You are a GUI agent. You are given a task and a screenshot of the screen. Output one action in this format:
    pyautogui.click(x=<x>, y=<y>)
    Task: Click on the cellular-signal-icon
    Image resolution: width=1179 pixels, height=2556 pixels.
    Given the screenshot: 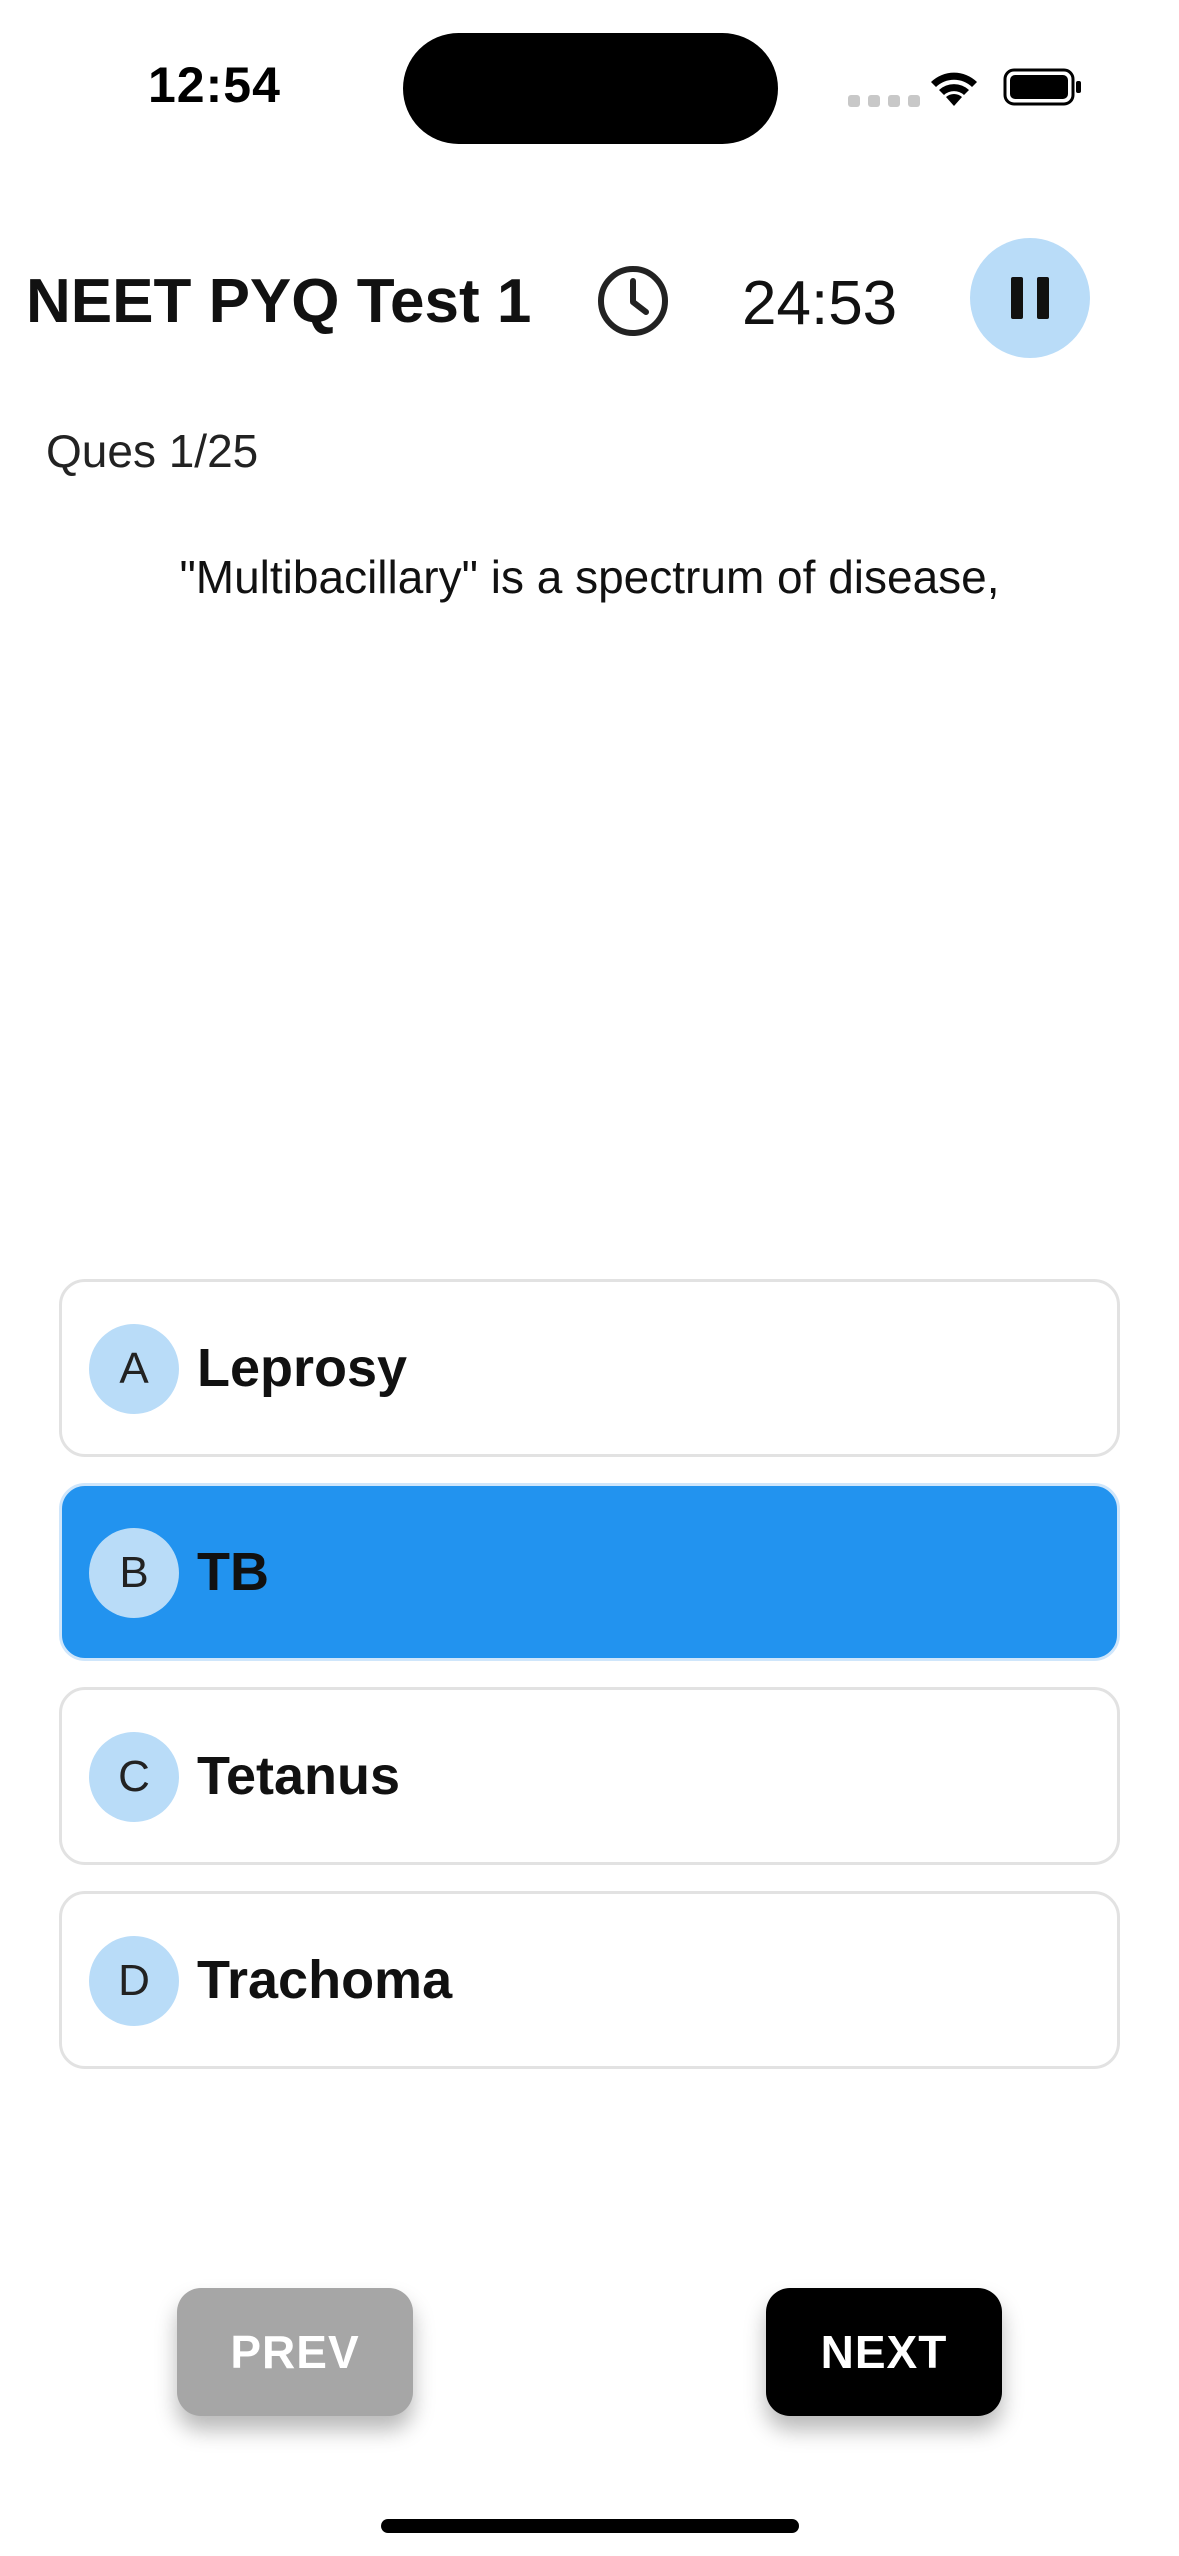 What is the action you would take?
    pyautogui.click(x=884, y=101)
    